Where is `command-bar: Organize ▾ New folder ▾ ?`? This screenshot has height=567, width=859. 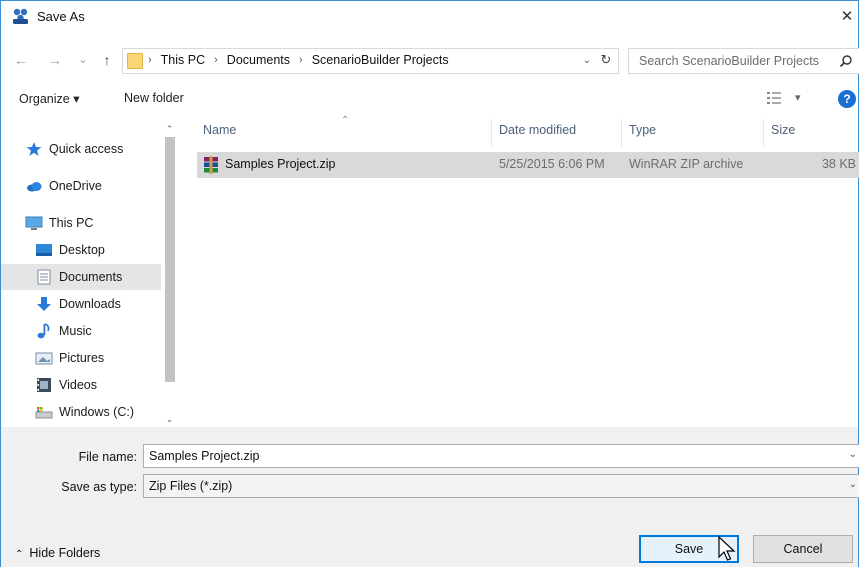 command-bar: Organize ▾ New folder ▾ ? is located at coordinates (429, 100).